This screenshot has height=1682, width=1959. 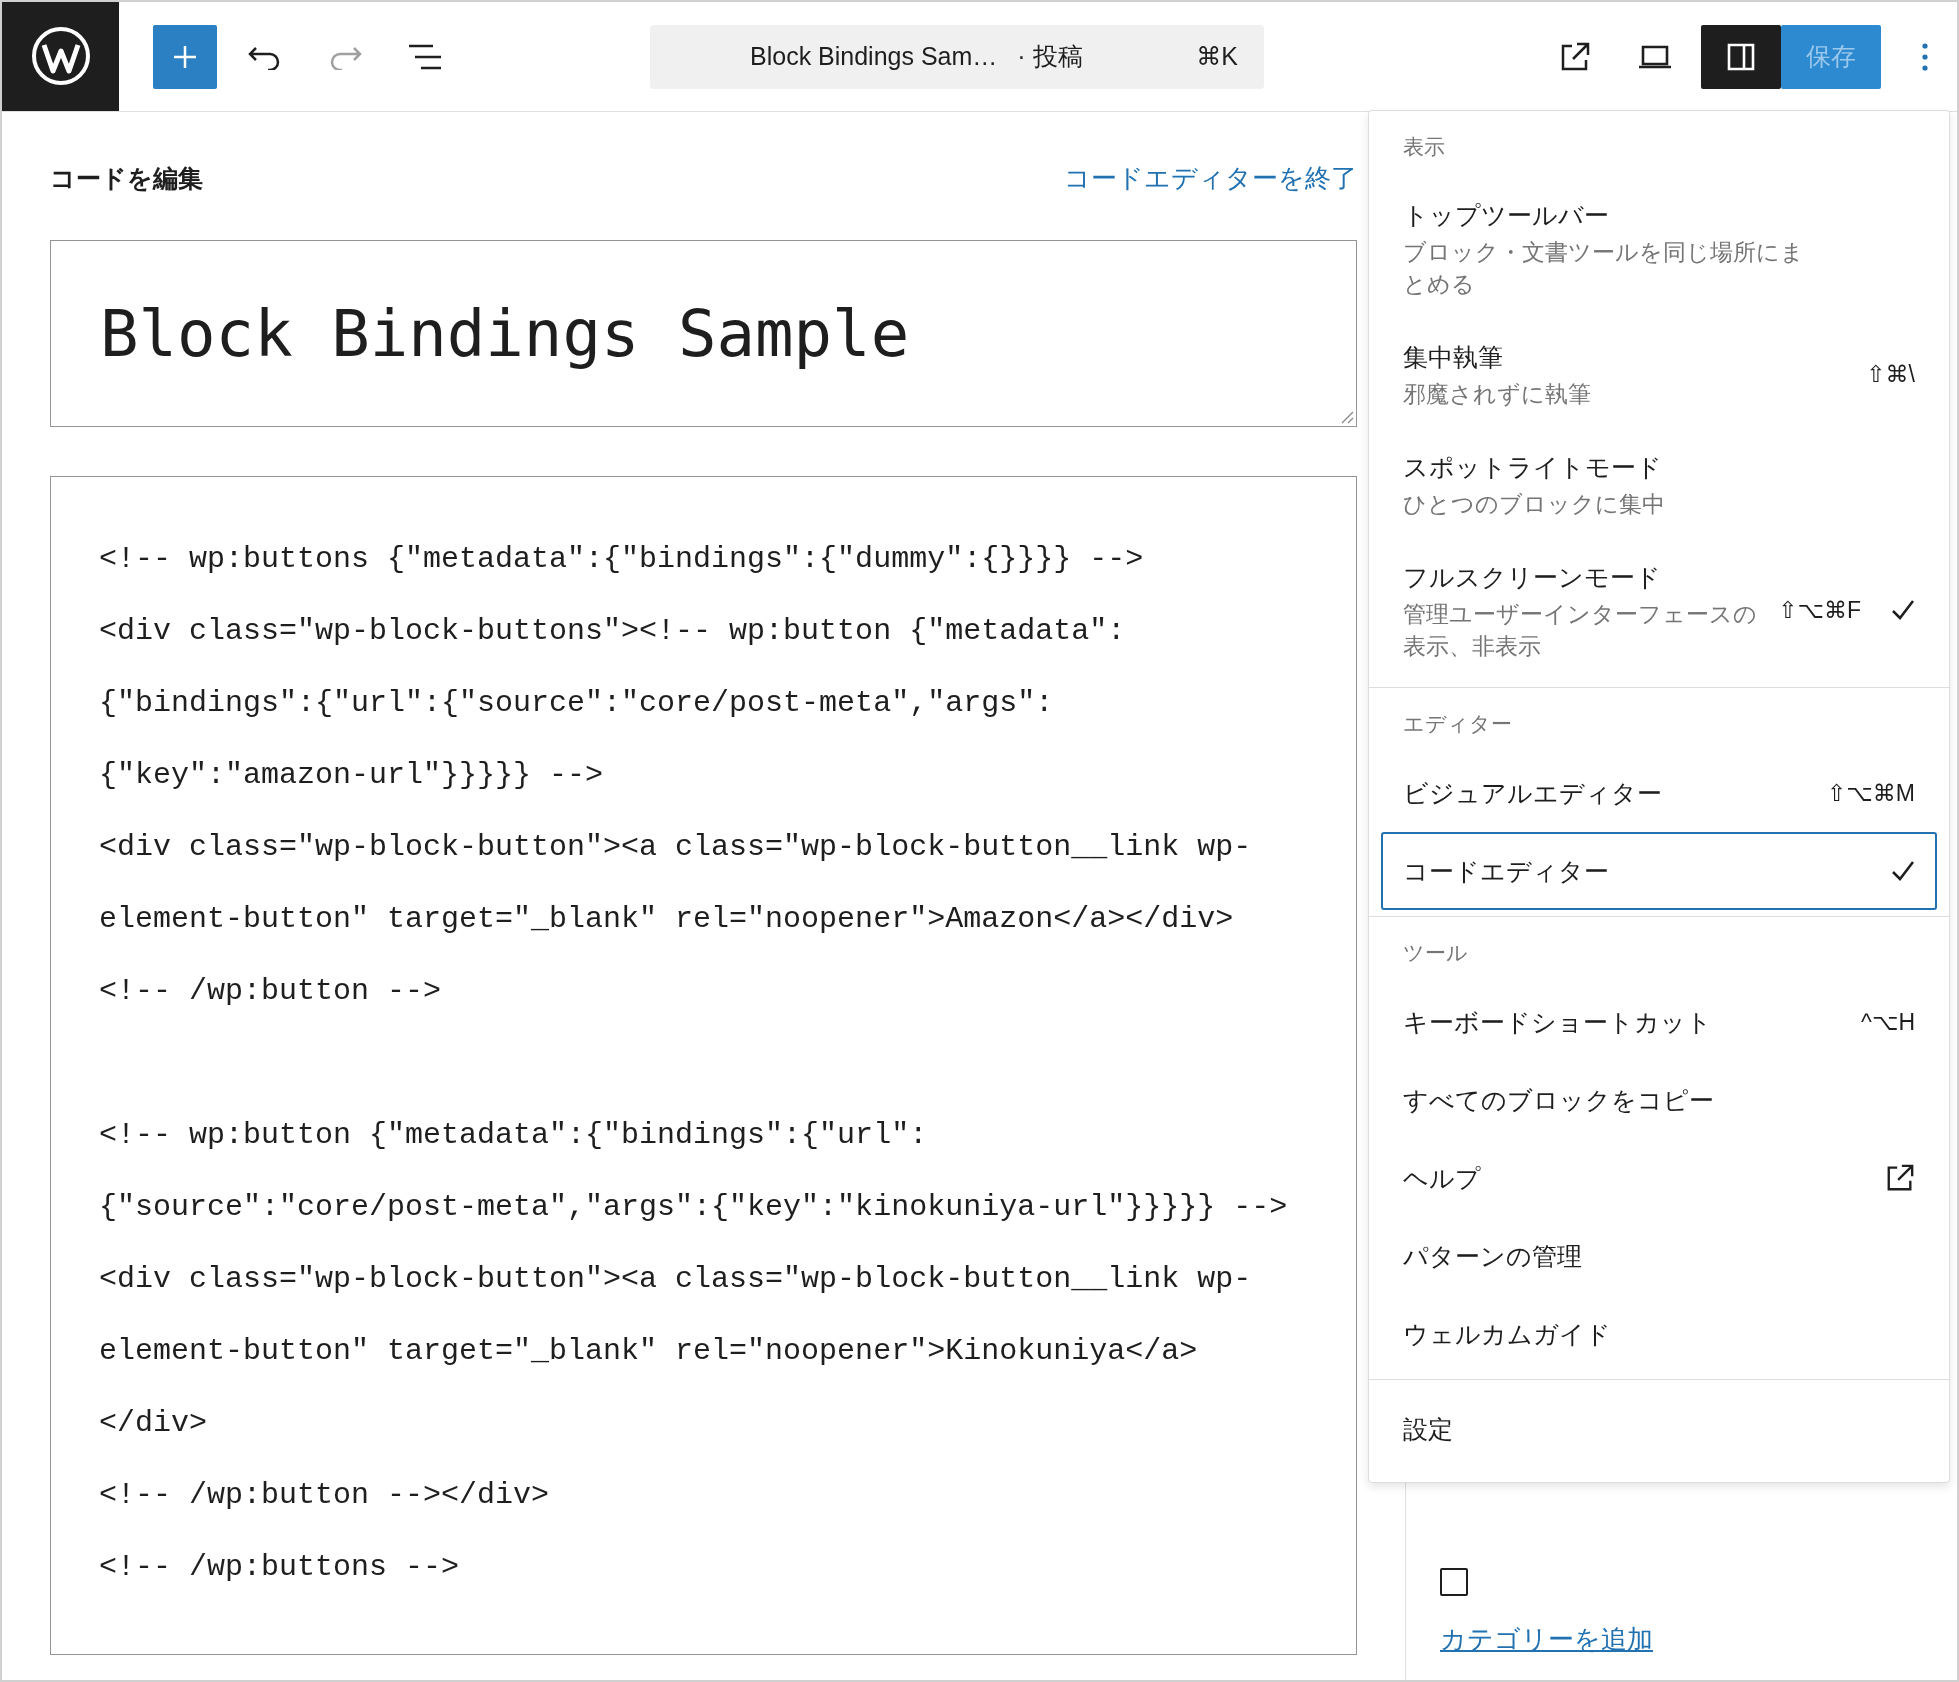 I want to click on menu-item-label: トップツールバー, so click(x=1506, y=215).